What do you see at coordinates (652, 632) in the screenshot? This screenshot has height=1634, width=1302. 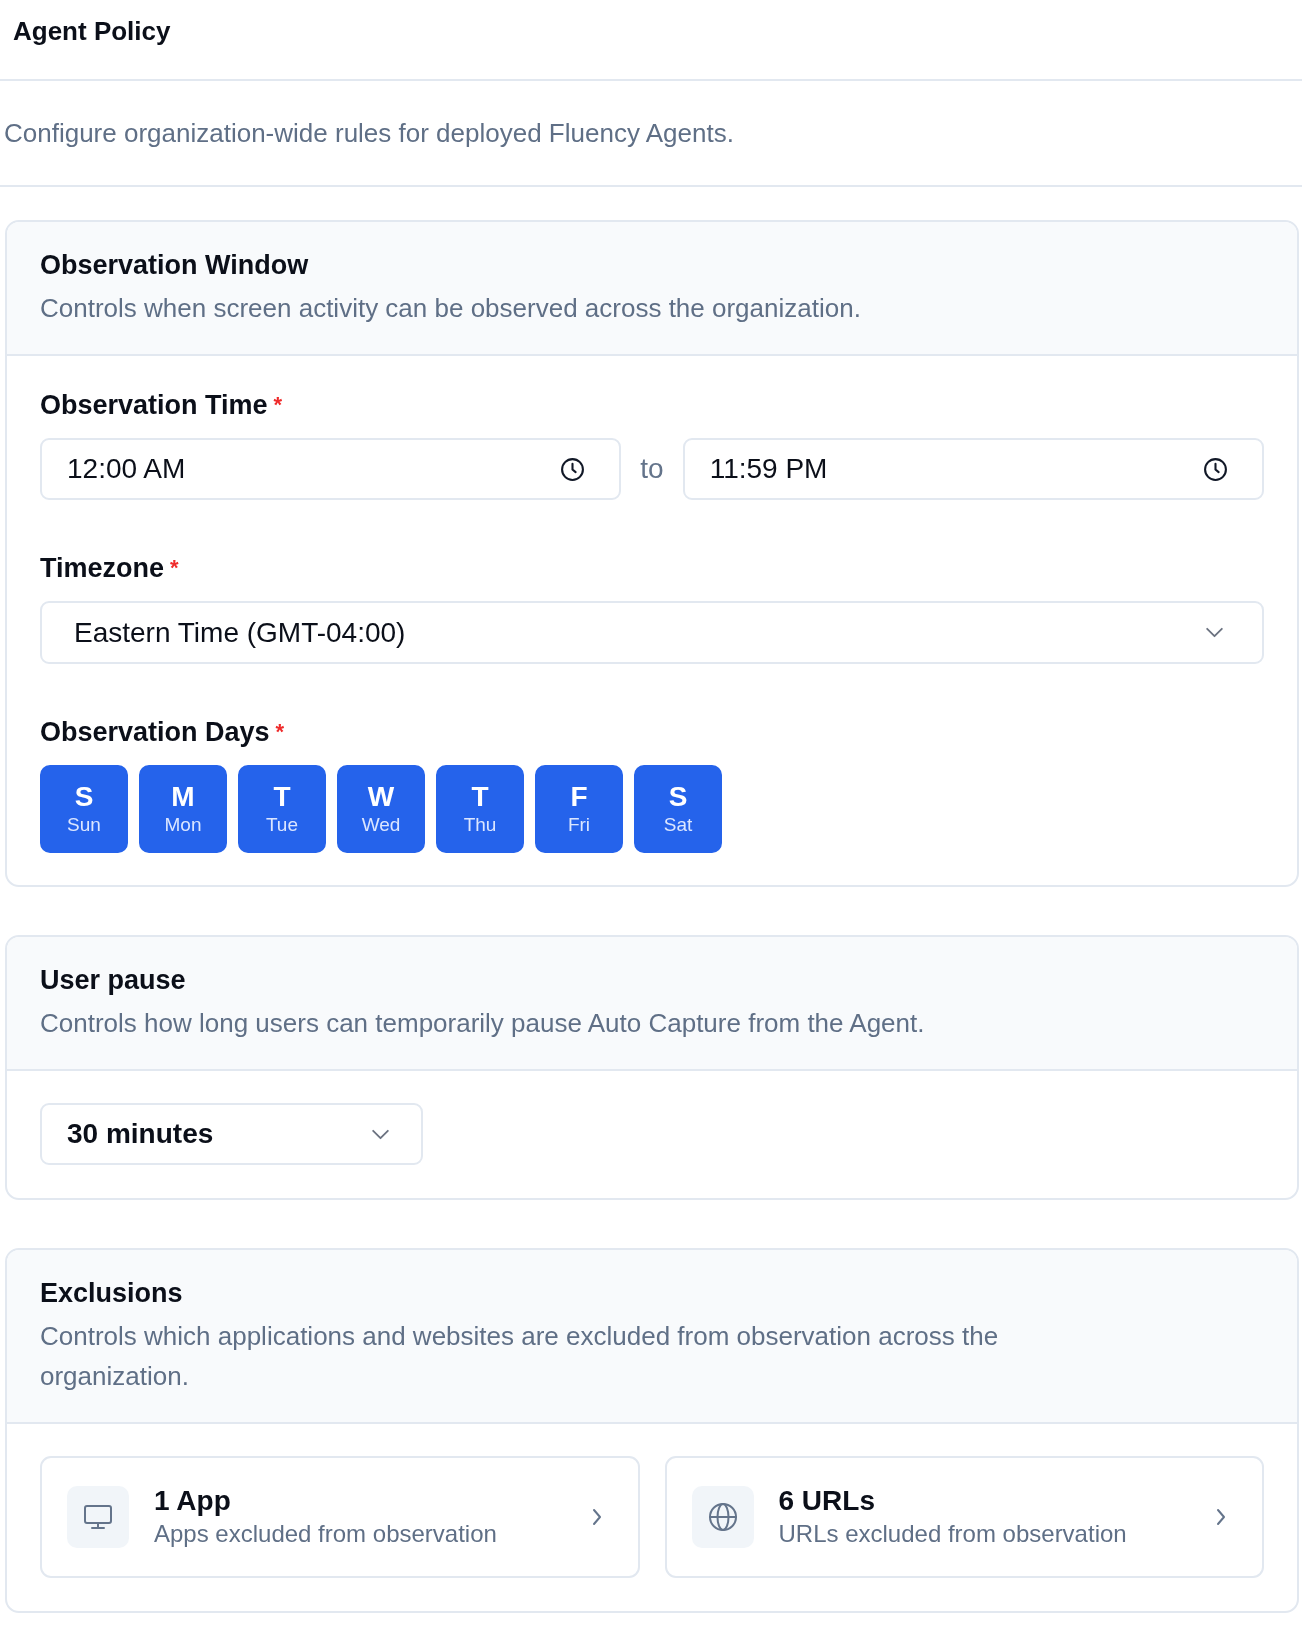 I see `timezone-select: Eastern Time (GMT-04:00)` at bounding box center [652, 632].